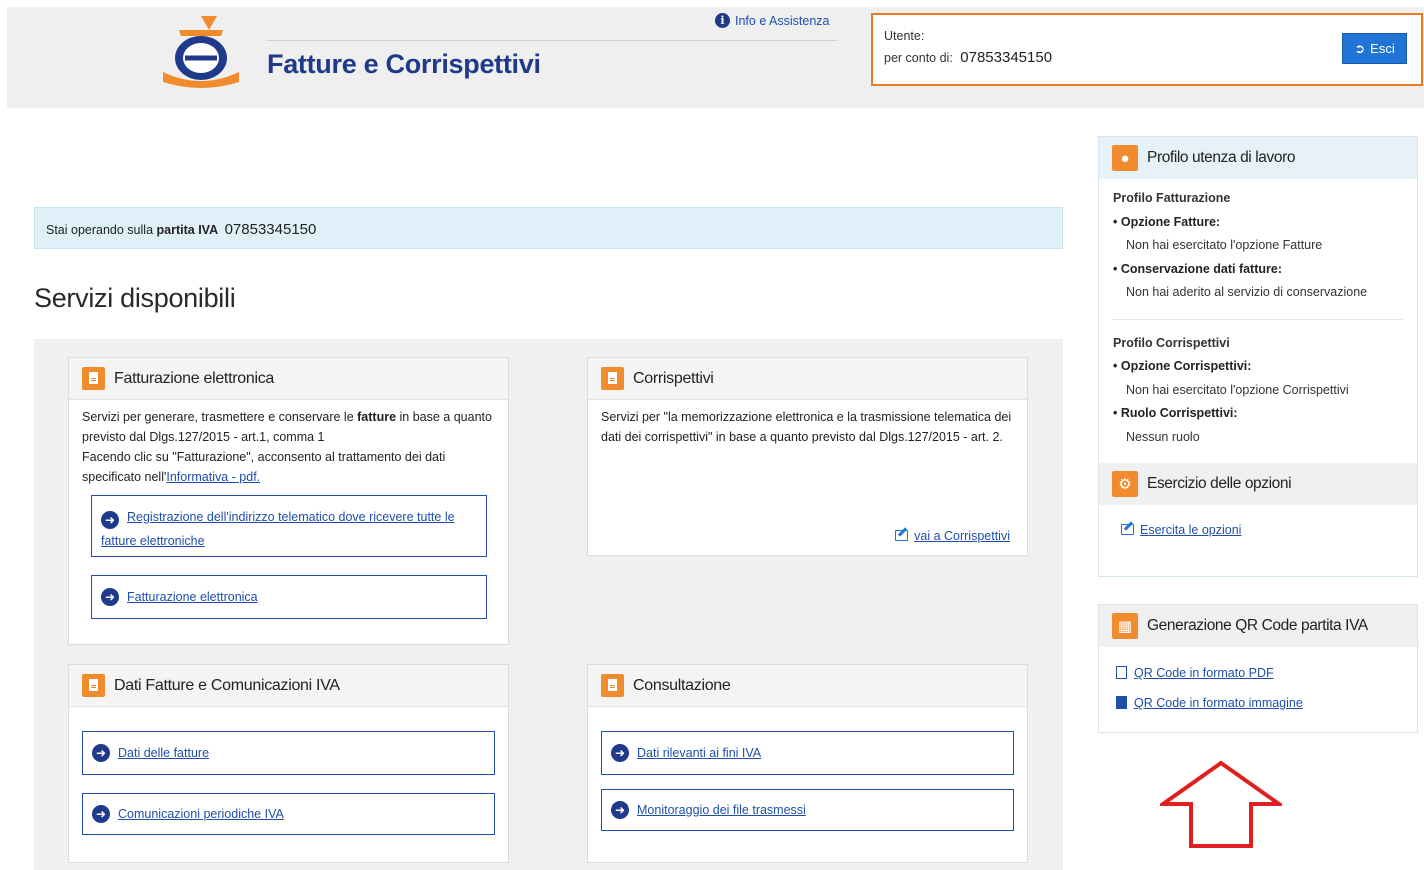  I want to click on ruolo-corrispettivi-value: Nessun ruolo, so click(1163, 436).